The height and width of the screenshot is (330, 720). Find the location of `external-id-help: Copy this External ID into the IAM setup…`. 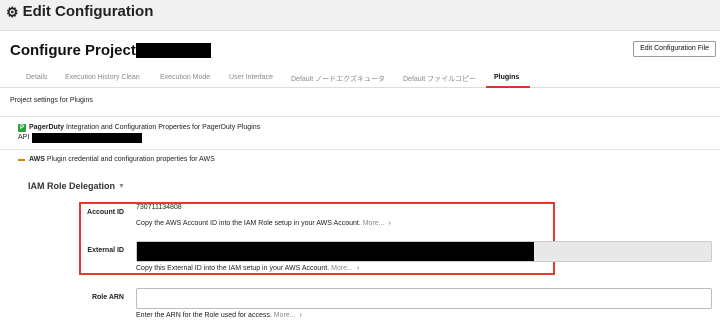

external-id-help: Copy this External ID into the IAM setup… is located at coordinates (247, 268).